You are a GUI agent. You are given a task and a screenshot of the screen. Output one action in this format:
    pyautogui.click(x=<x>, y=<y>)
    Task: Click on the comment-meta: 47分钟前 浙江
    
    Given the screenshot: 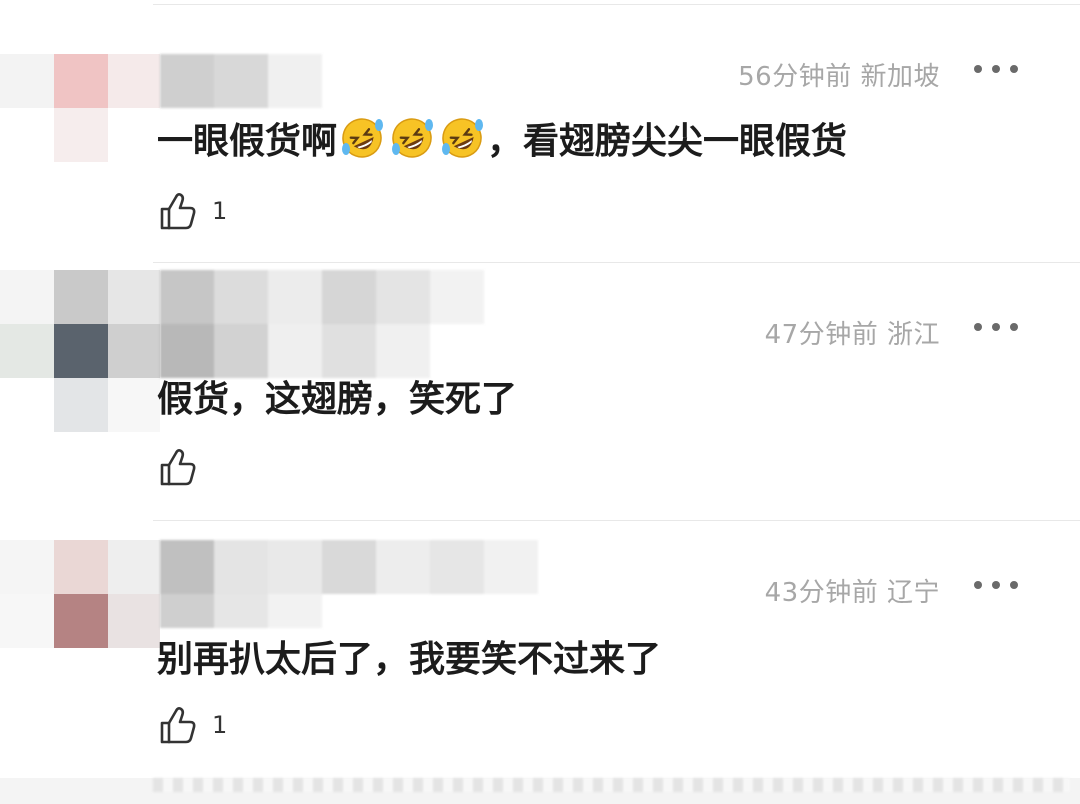 What is the action you would take?
    pyautogui.click(x=852, y=332)
    